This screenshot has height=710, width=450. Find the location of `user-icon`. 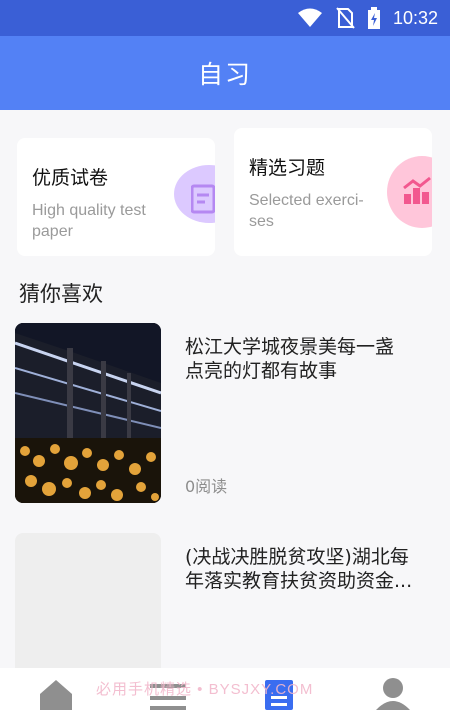

user-icon is located at coordinates (393, 694).